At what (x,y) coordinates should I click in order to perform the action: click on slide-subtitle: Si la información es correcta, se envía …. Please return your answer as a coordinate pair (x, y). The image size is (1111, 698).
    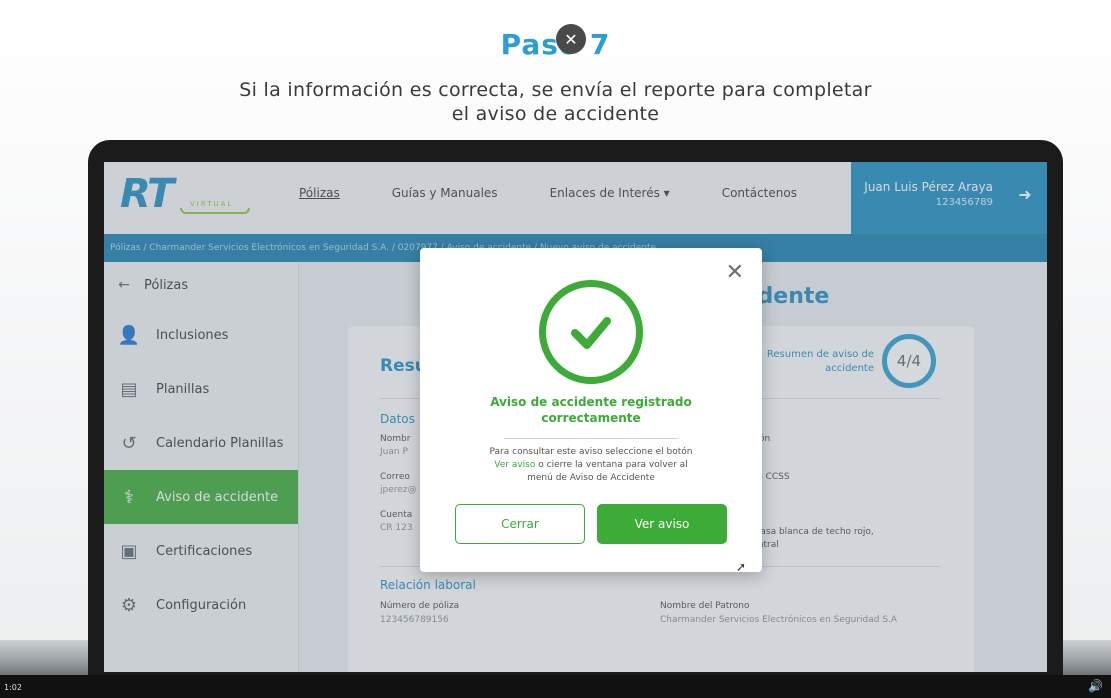
    Looking at the image, I should click on (555, 102).